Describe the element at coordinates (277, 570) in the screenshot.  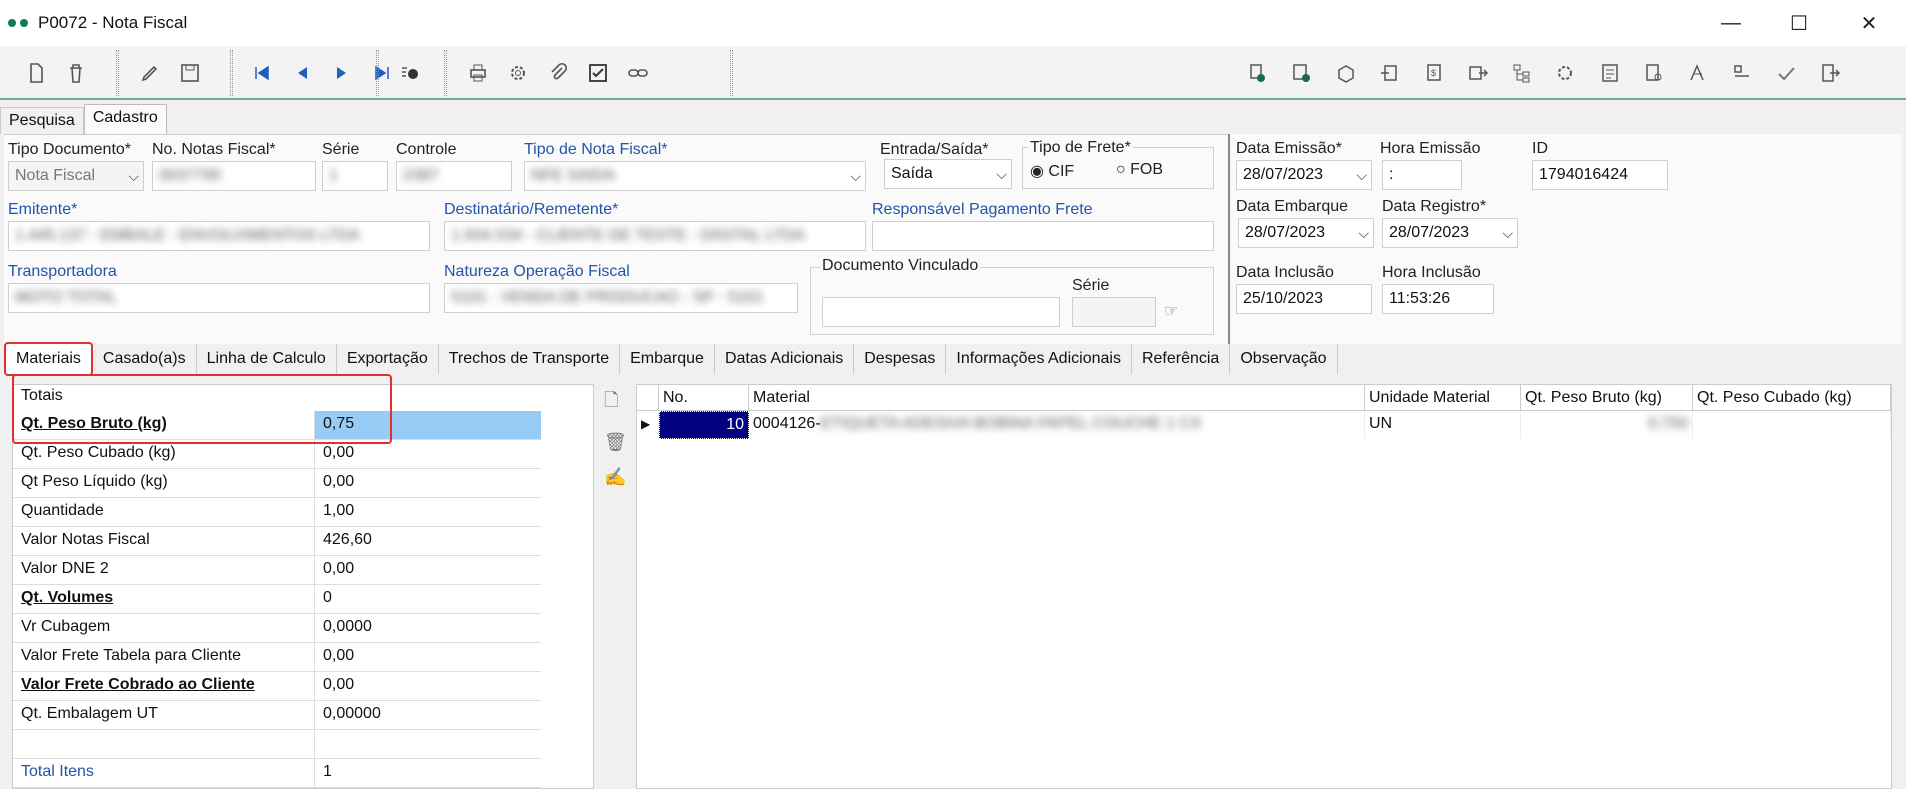
I see `totals-row: Valor DNE 2 0,00` at that location.